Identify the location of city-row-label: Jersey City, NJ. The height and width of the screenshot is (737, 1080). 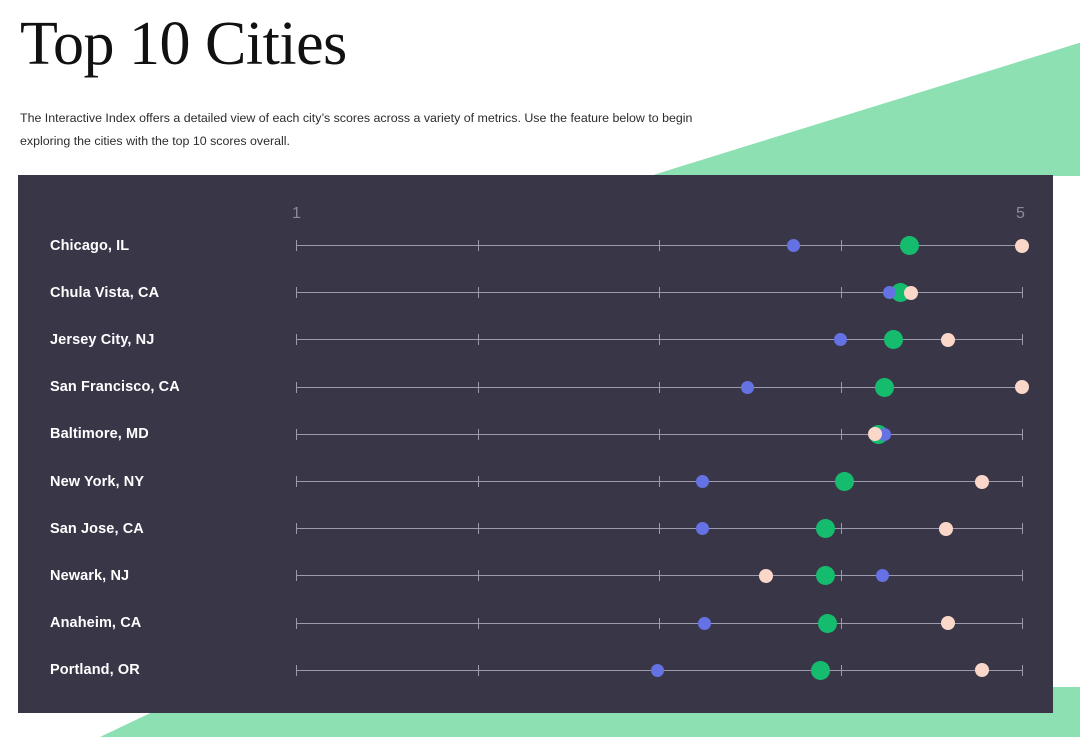
(102, 339).